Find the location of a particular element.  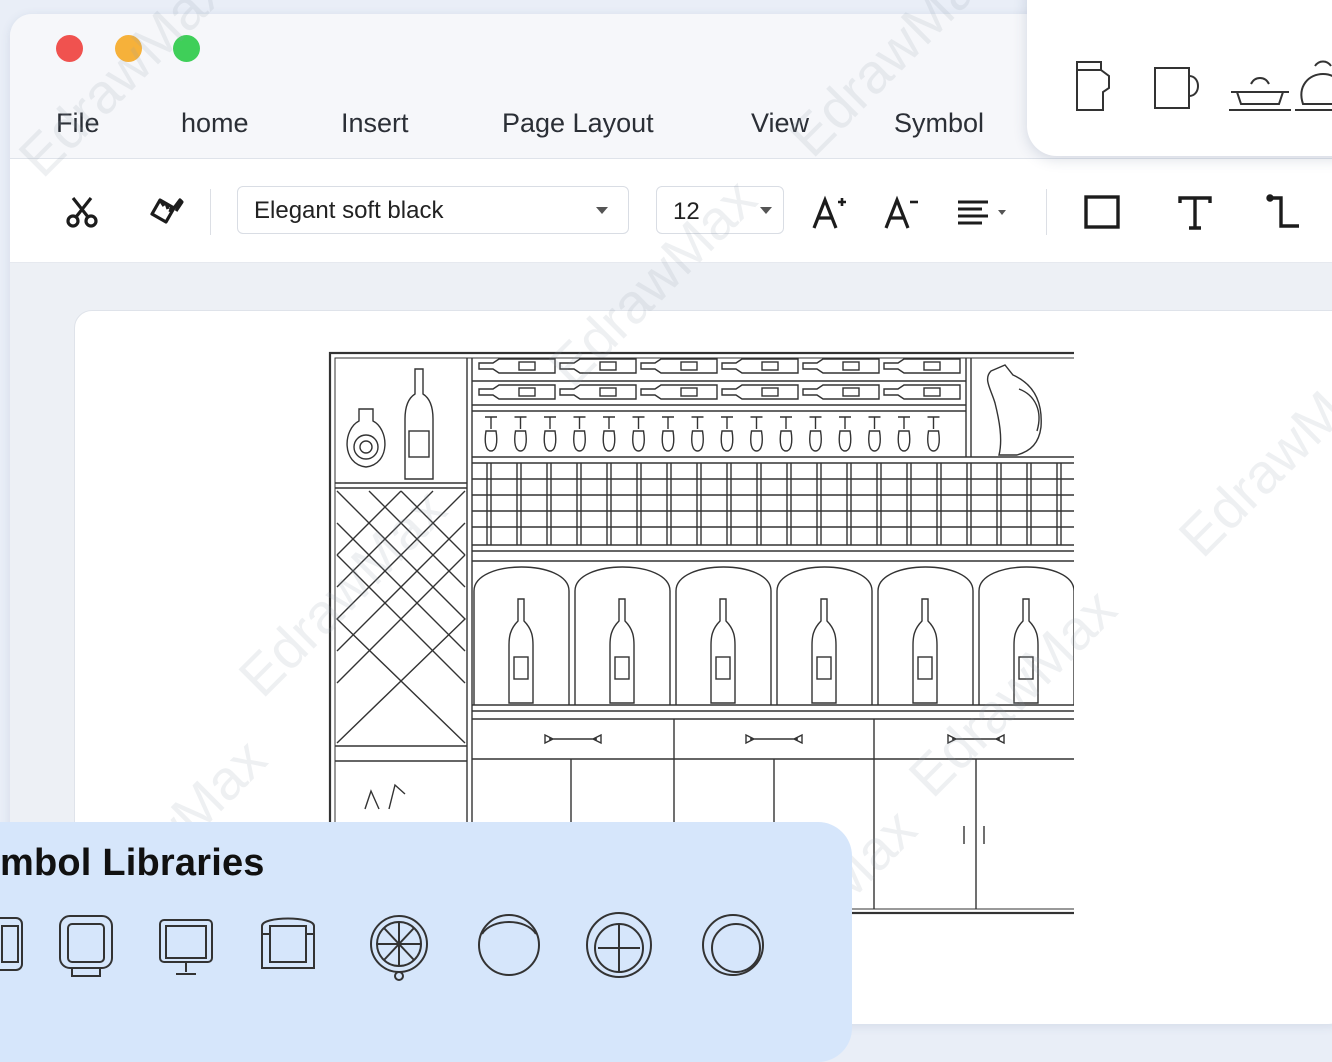

round-chair-icon is located at coordinates (619, 945).